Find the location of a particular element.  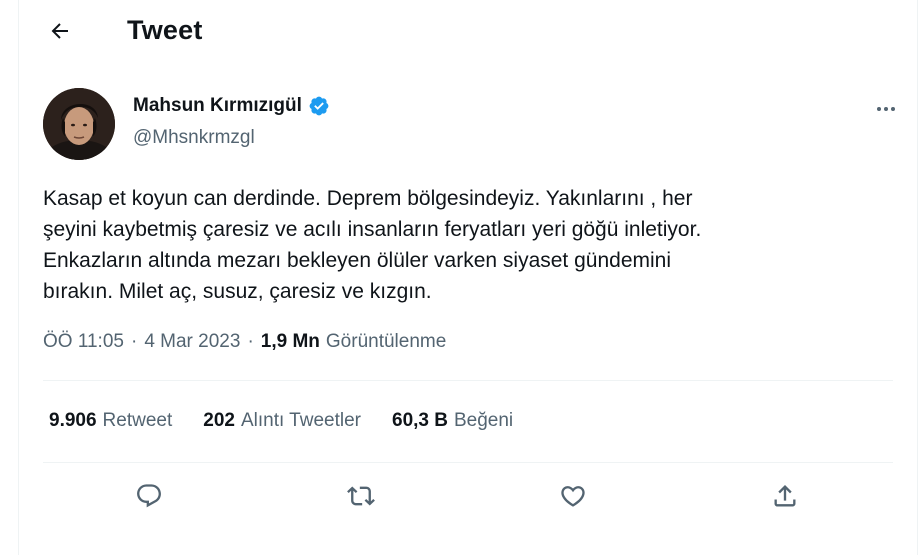

page-title: Tweet is located at coordinates (165, 30).